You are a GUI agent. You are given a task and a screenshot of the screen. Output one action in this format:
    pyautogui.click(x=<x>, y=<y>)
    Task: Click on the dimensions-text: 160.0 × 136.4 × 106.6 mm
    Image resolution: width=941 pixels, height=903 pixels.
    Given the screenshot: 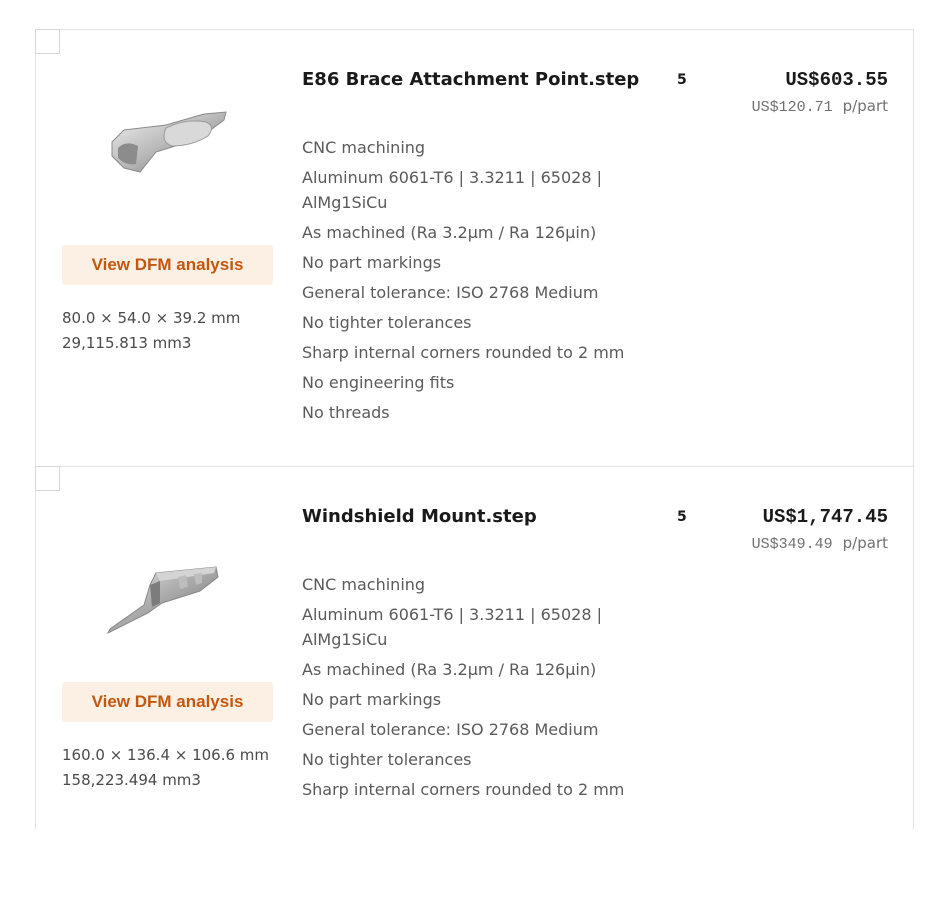 What is the action you would take?
    pyautogui.click(x=166, y=755)
    